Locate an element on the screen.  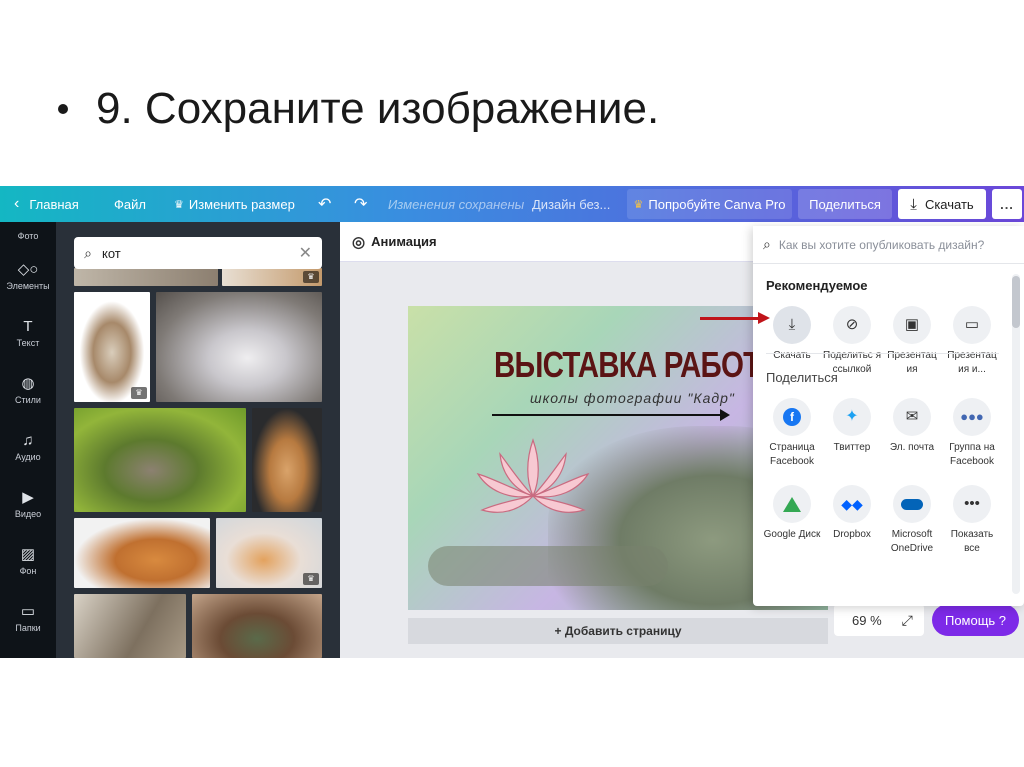
background-icon: ▨ is located at coordinates (28, 554).